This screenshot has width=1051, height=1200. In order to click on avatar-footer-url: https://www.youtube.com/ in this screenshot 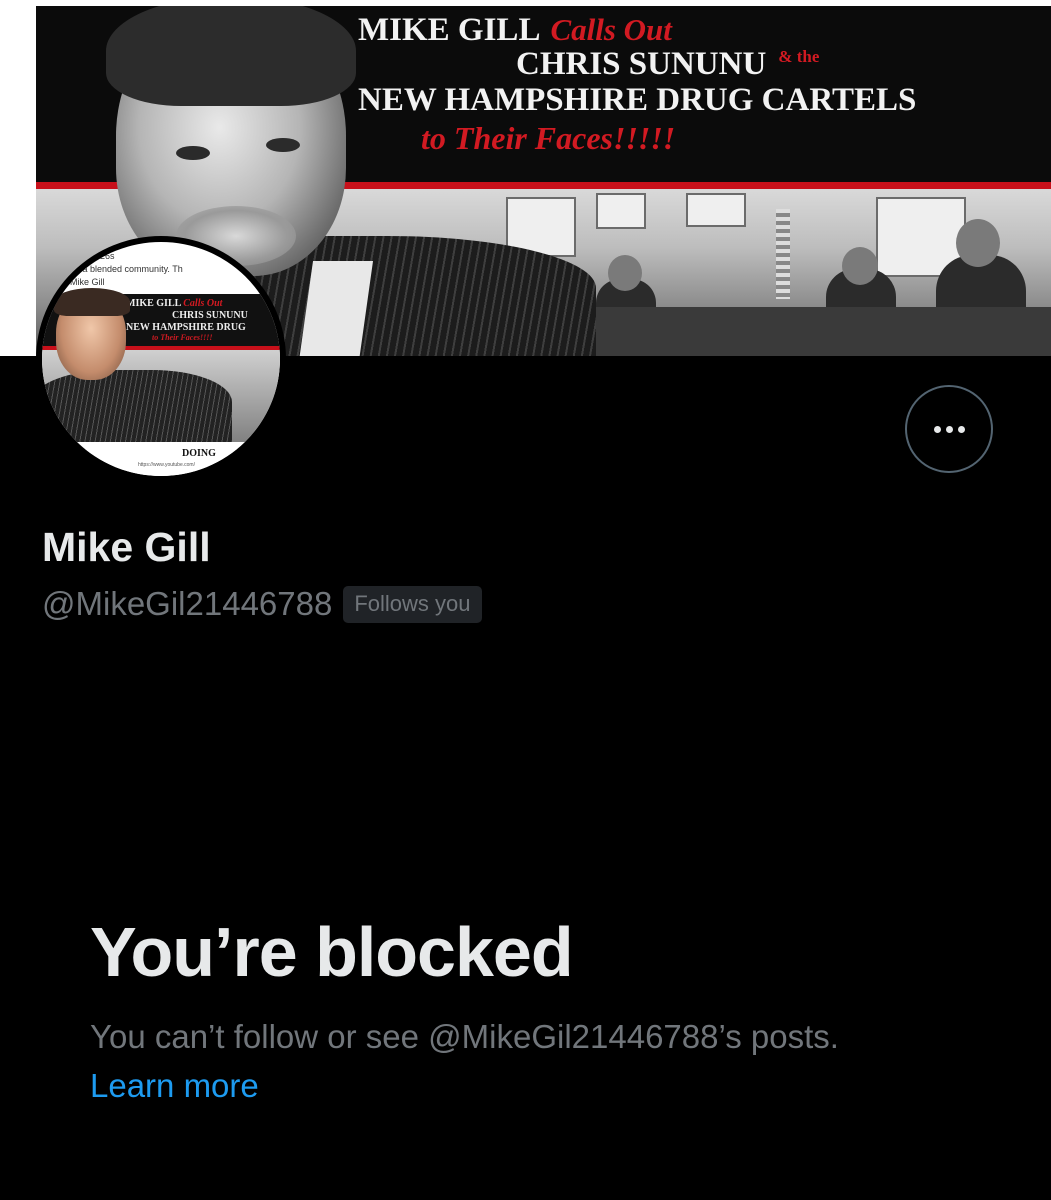, I will do `click(166, 465)`.